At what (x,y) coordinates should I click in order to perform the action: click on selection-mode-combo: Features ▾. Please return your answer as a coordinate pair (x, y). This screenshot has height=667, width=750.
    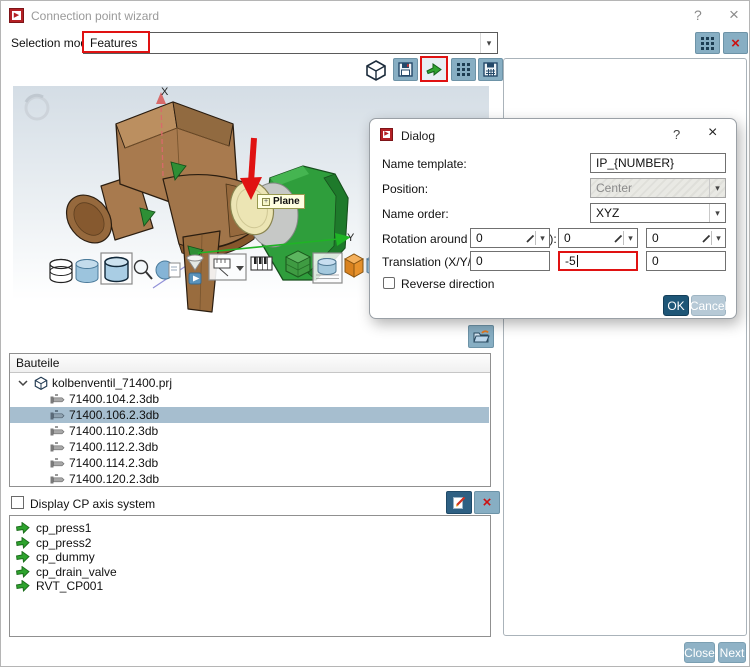
    Looking at the image, I should click on (290, 42).